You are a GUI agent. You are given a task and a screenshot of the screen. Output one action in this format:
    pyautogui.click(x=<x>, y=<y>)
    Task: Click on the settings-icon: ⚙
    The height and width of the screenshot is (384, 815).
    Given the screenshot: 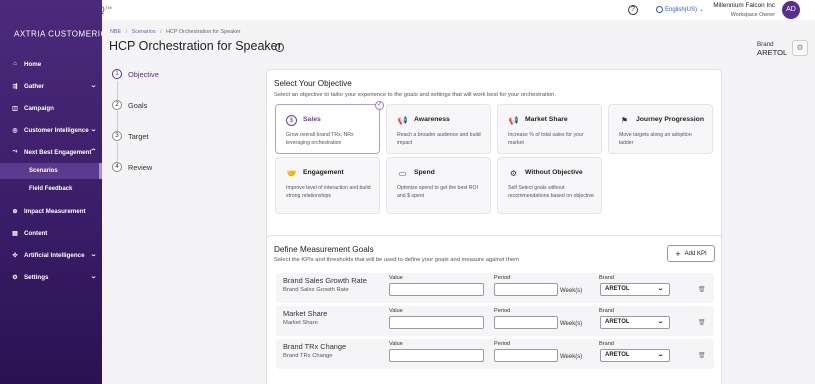 What is the action you would take?
    pyautogui.click(x=15, y=277)
    